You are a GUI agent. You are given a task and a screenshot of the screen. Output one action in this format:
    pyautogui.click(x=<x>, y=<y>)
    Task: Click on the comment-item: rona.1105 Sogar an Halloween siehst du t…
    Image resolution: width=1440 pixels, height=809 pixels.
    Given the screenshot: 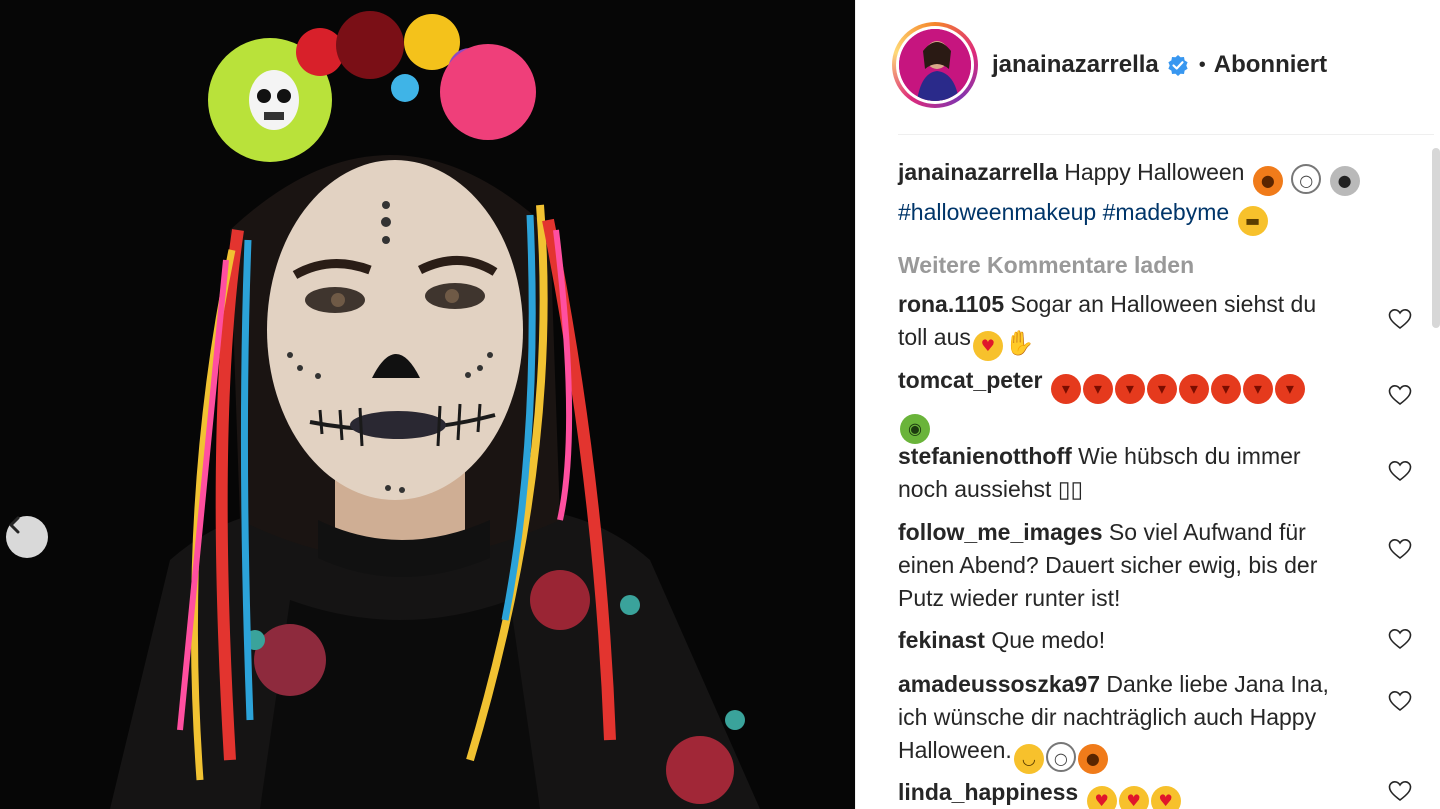 What is the action you would take?
    pyautogui.click(x=1163, y=326)
    